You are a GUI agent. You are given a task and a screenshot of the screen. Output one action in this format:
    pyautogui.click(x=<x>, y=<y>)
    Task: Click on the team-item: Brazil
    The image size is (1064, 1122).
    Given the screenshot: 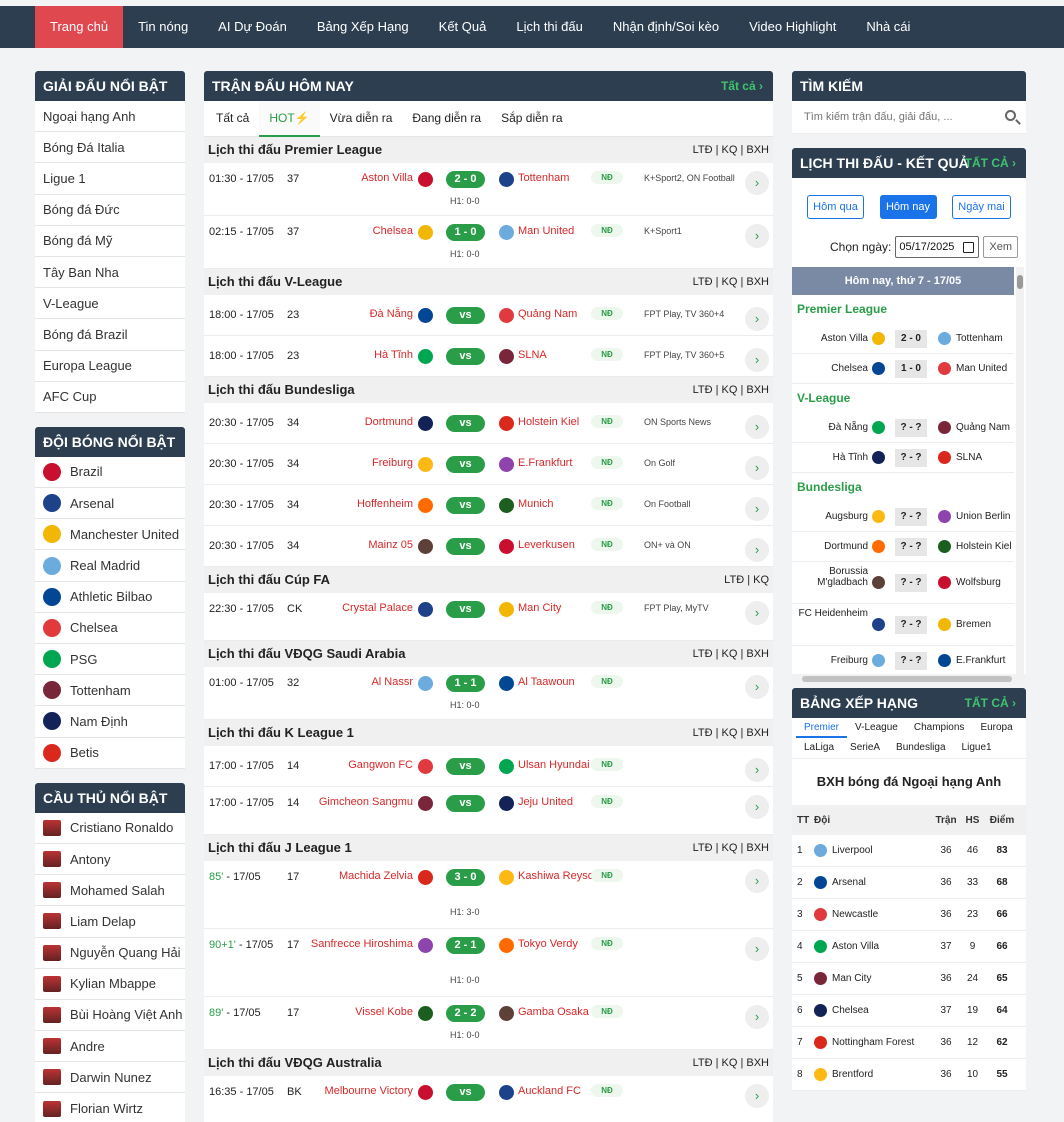 What is the action you would take?
    pyautogui.click(x=110, y=473)
    